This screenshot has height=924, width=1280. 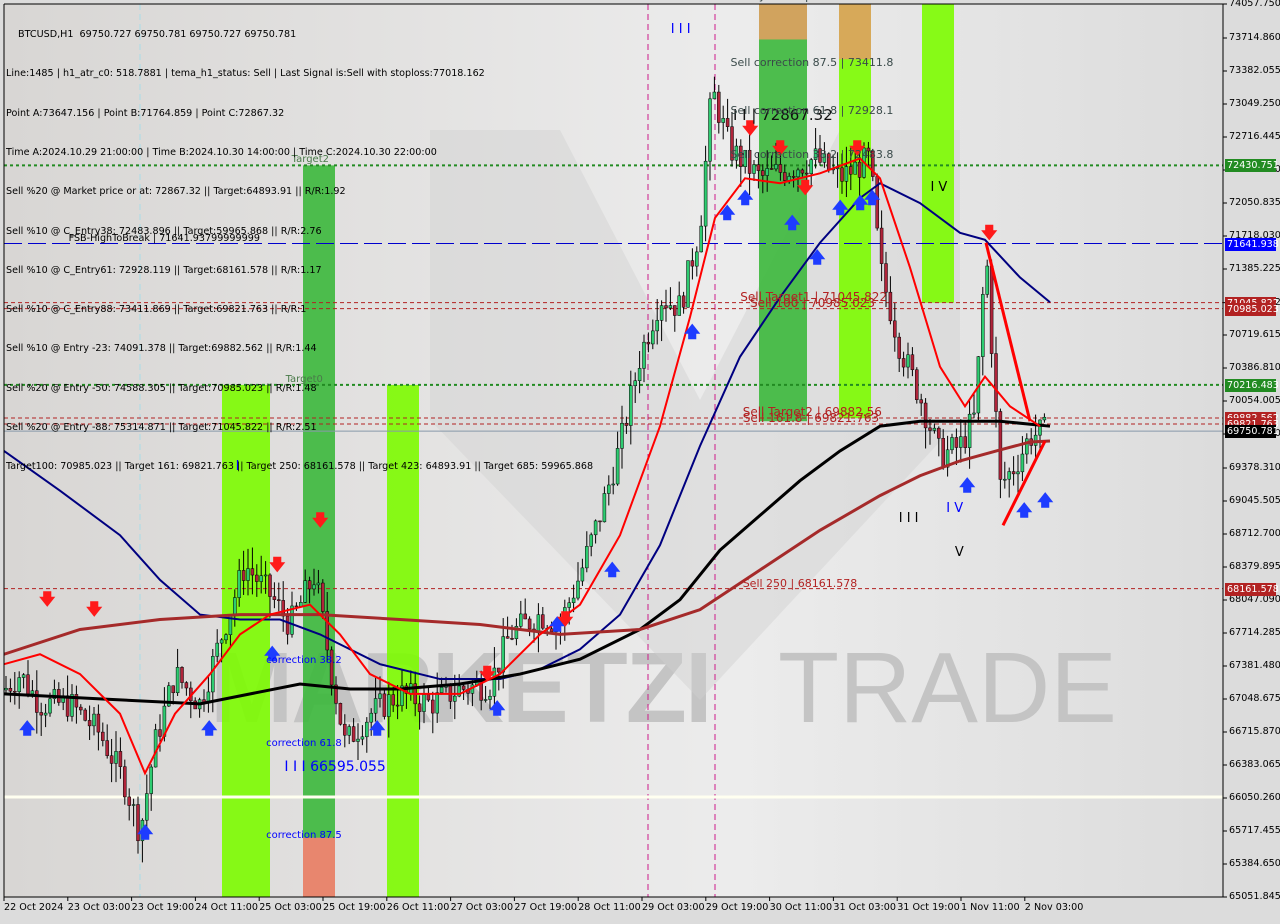 What do you see at coordinates (947, 688) in the screenshot?
I see `watermark-text: TRADE` at bounding box center [947, 688].